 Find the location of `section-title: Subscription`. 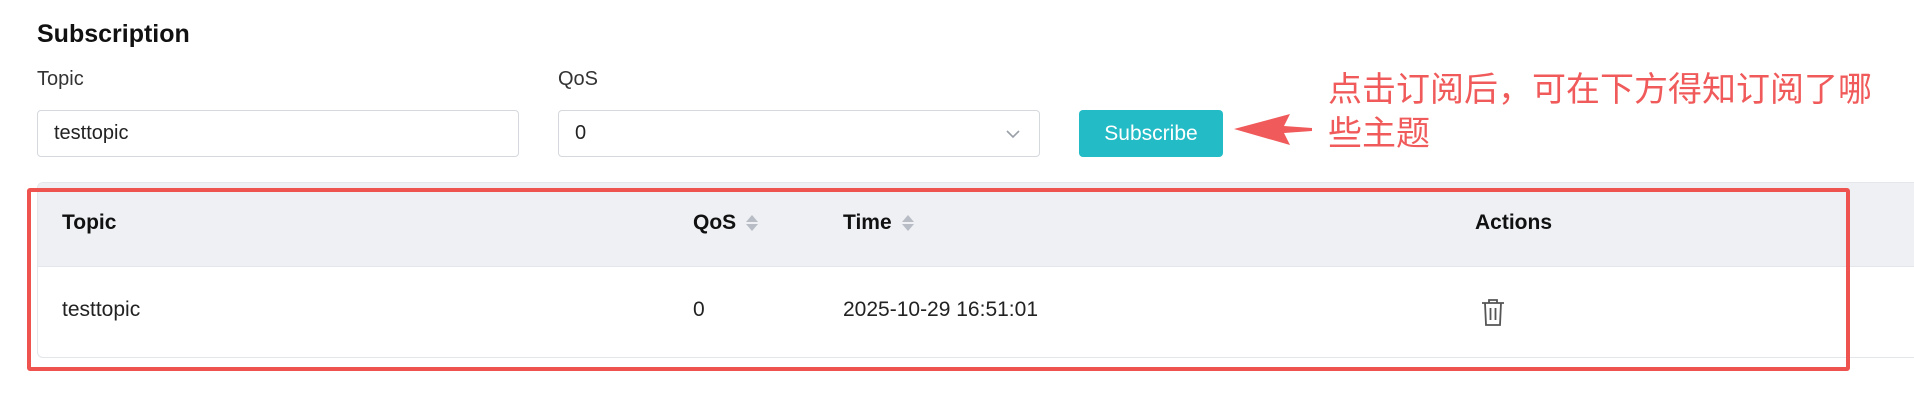

section-title: Subscription is located at coordinates (113, 34).